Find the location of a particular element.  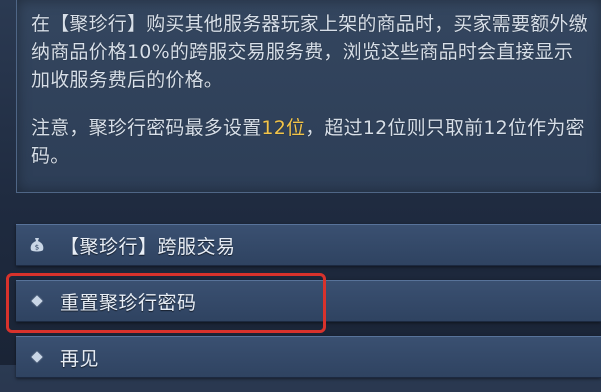

option-goodbye: 再见 is located at coordinates (308, 357).